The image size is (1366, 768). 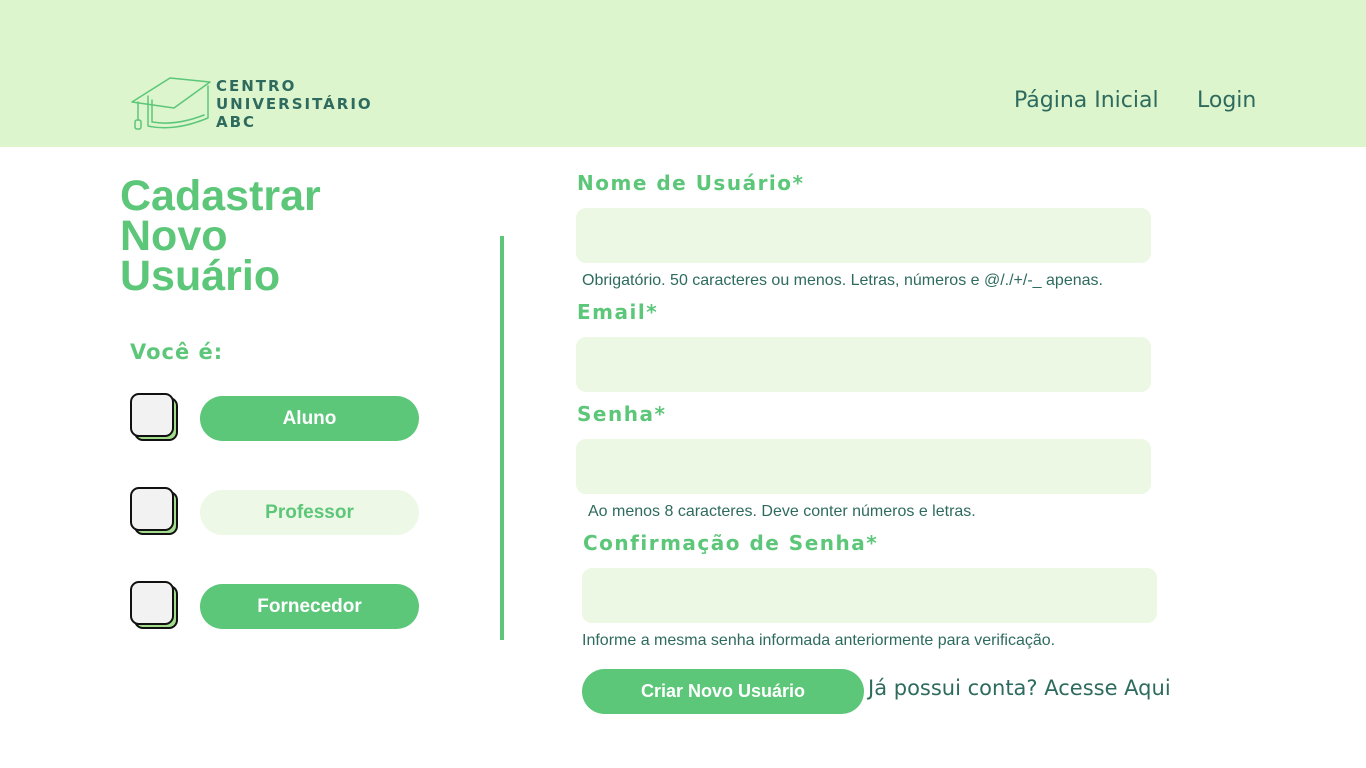 I want to click on password-confirm-label: Confirmação de Senha*, so click(x=731, y=543).